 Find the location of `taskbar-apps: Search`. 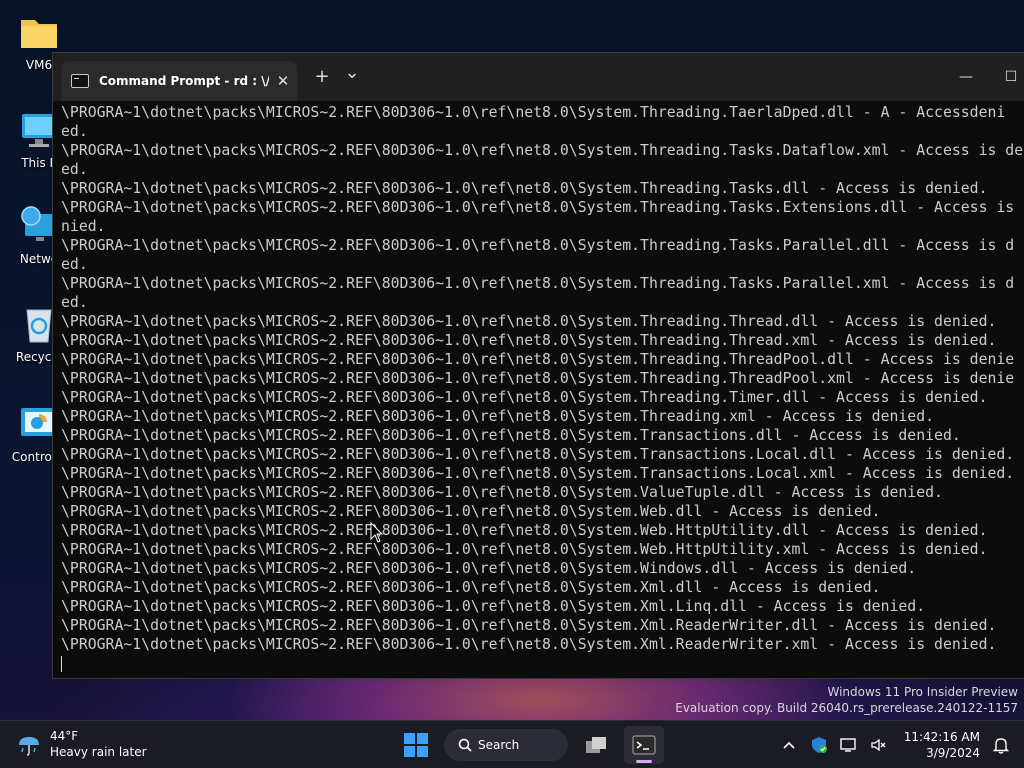

taskbar-apps: Search is located at coordinates (531, 745).